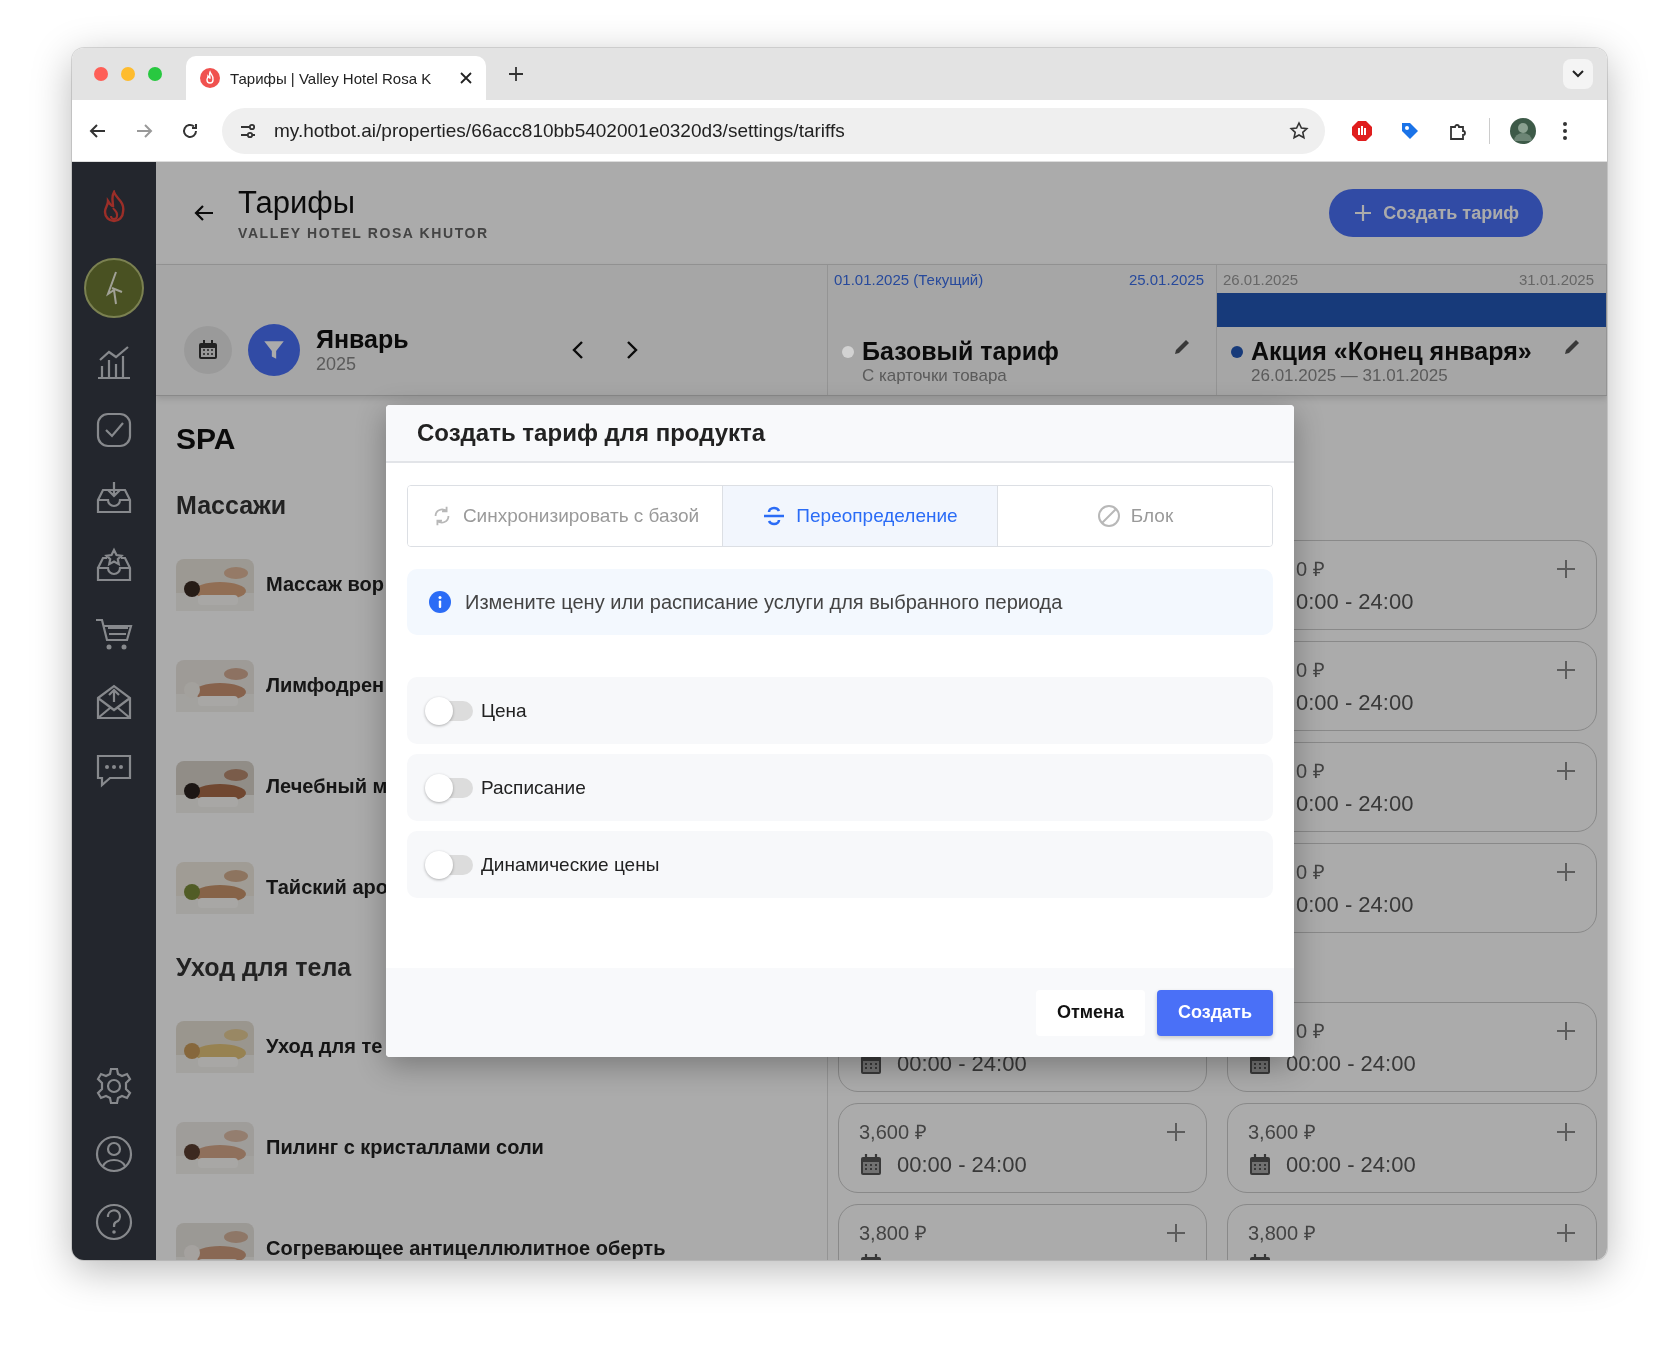 Image resolution: width=1680 pixels, height=1355 pixels. Describe the element at coordinates (331, 78) in the screenshot. I see `tab-title: Тарифы | Valley Hotel Rosa K` at that location.